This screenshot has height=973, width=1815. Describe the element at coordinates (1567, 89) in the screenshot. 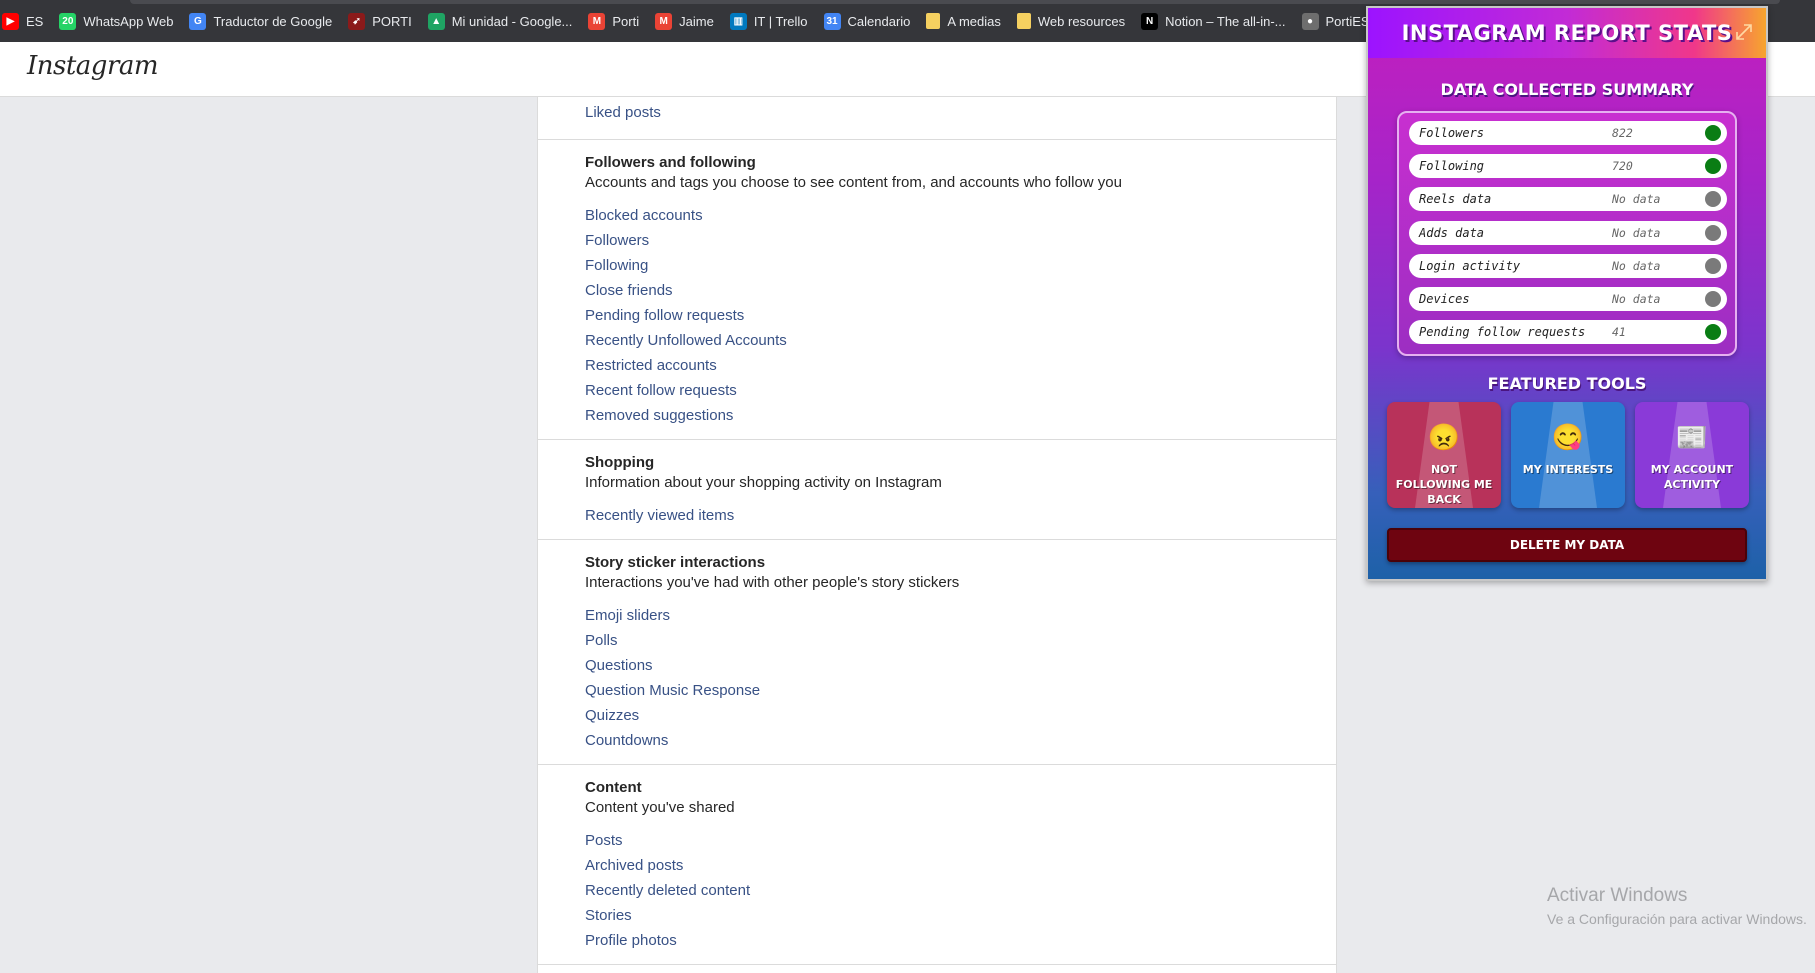

I see `summary-title: DATA COLLECTED SUMMARY` at that location.